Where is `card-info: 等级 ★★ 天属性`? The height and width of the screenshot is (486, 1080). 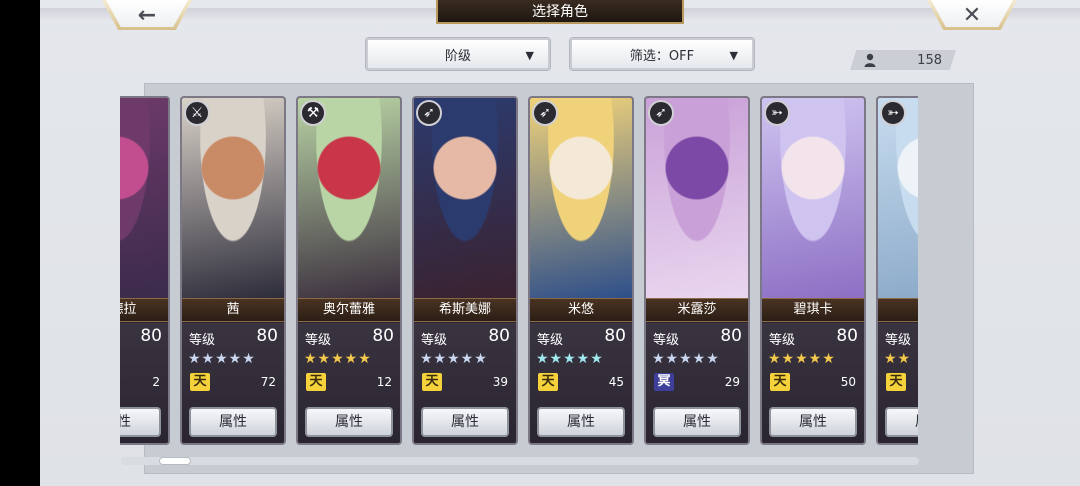 card-info: 等级 ★★ 天属性 is located at coordinates (898, 383).